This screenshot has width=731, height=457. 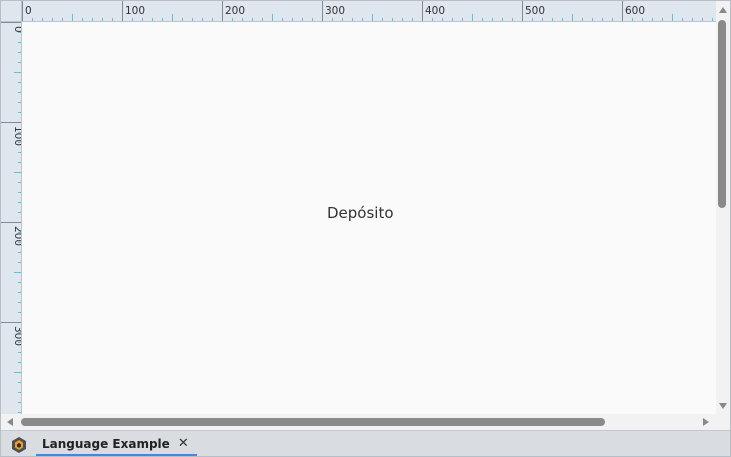 What do you see at coordinates (722, 114) in the screenshot?
I see `vertical-scroll-thumb` at bounding box center [722, 114].